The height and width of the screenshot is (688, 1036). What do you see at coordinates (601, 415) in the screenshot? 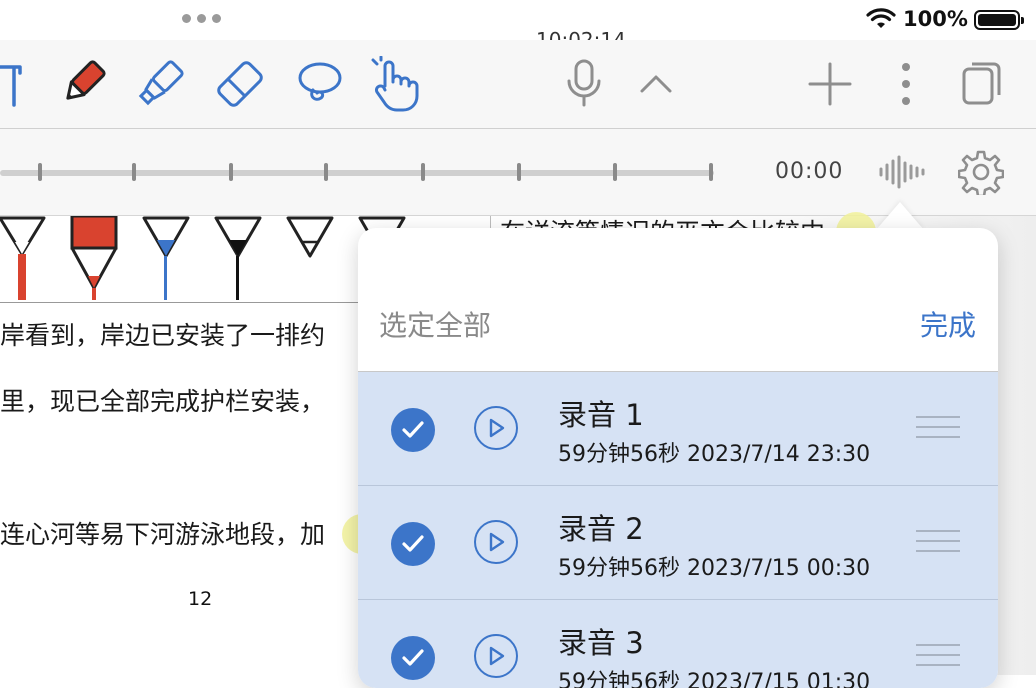
I see `recording-title: 录音 1` at bounding box center [601, 415].